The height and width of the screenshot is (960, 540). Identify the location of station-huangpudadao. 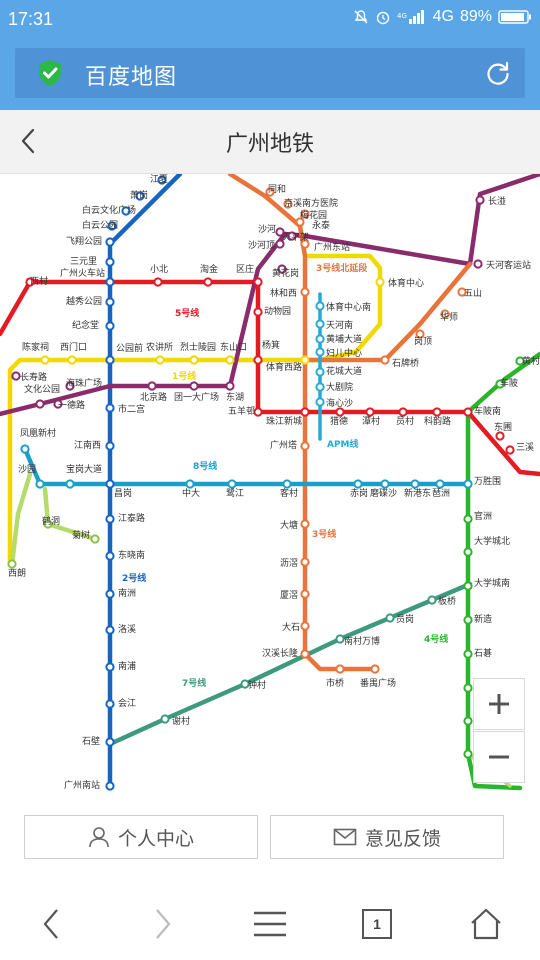
(320, 339).